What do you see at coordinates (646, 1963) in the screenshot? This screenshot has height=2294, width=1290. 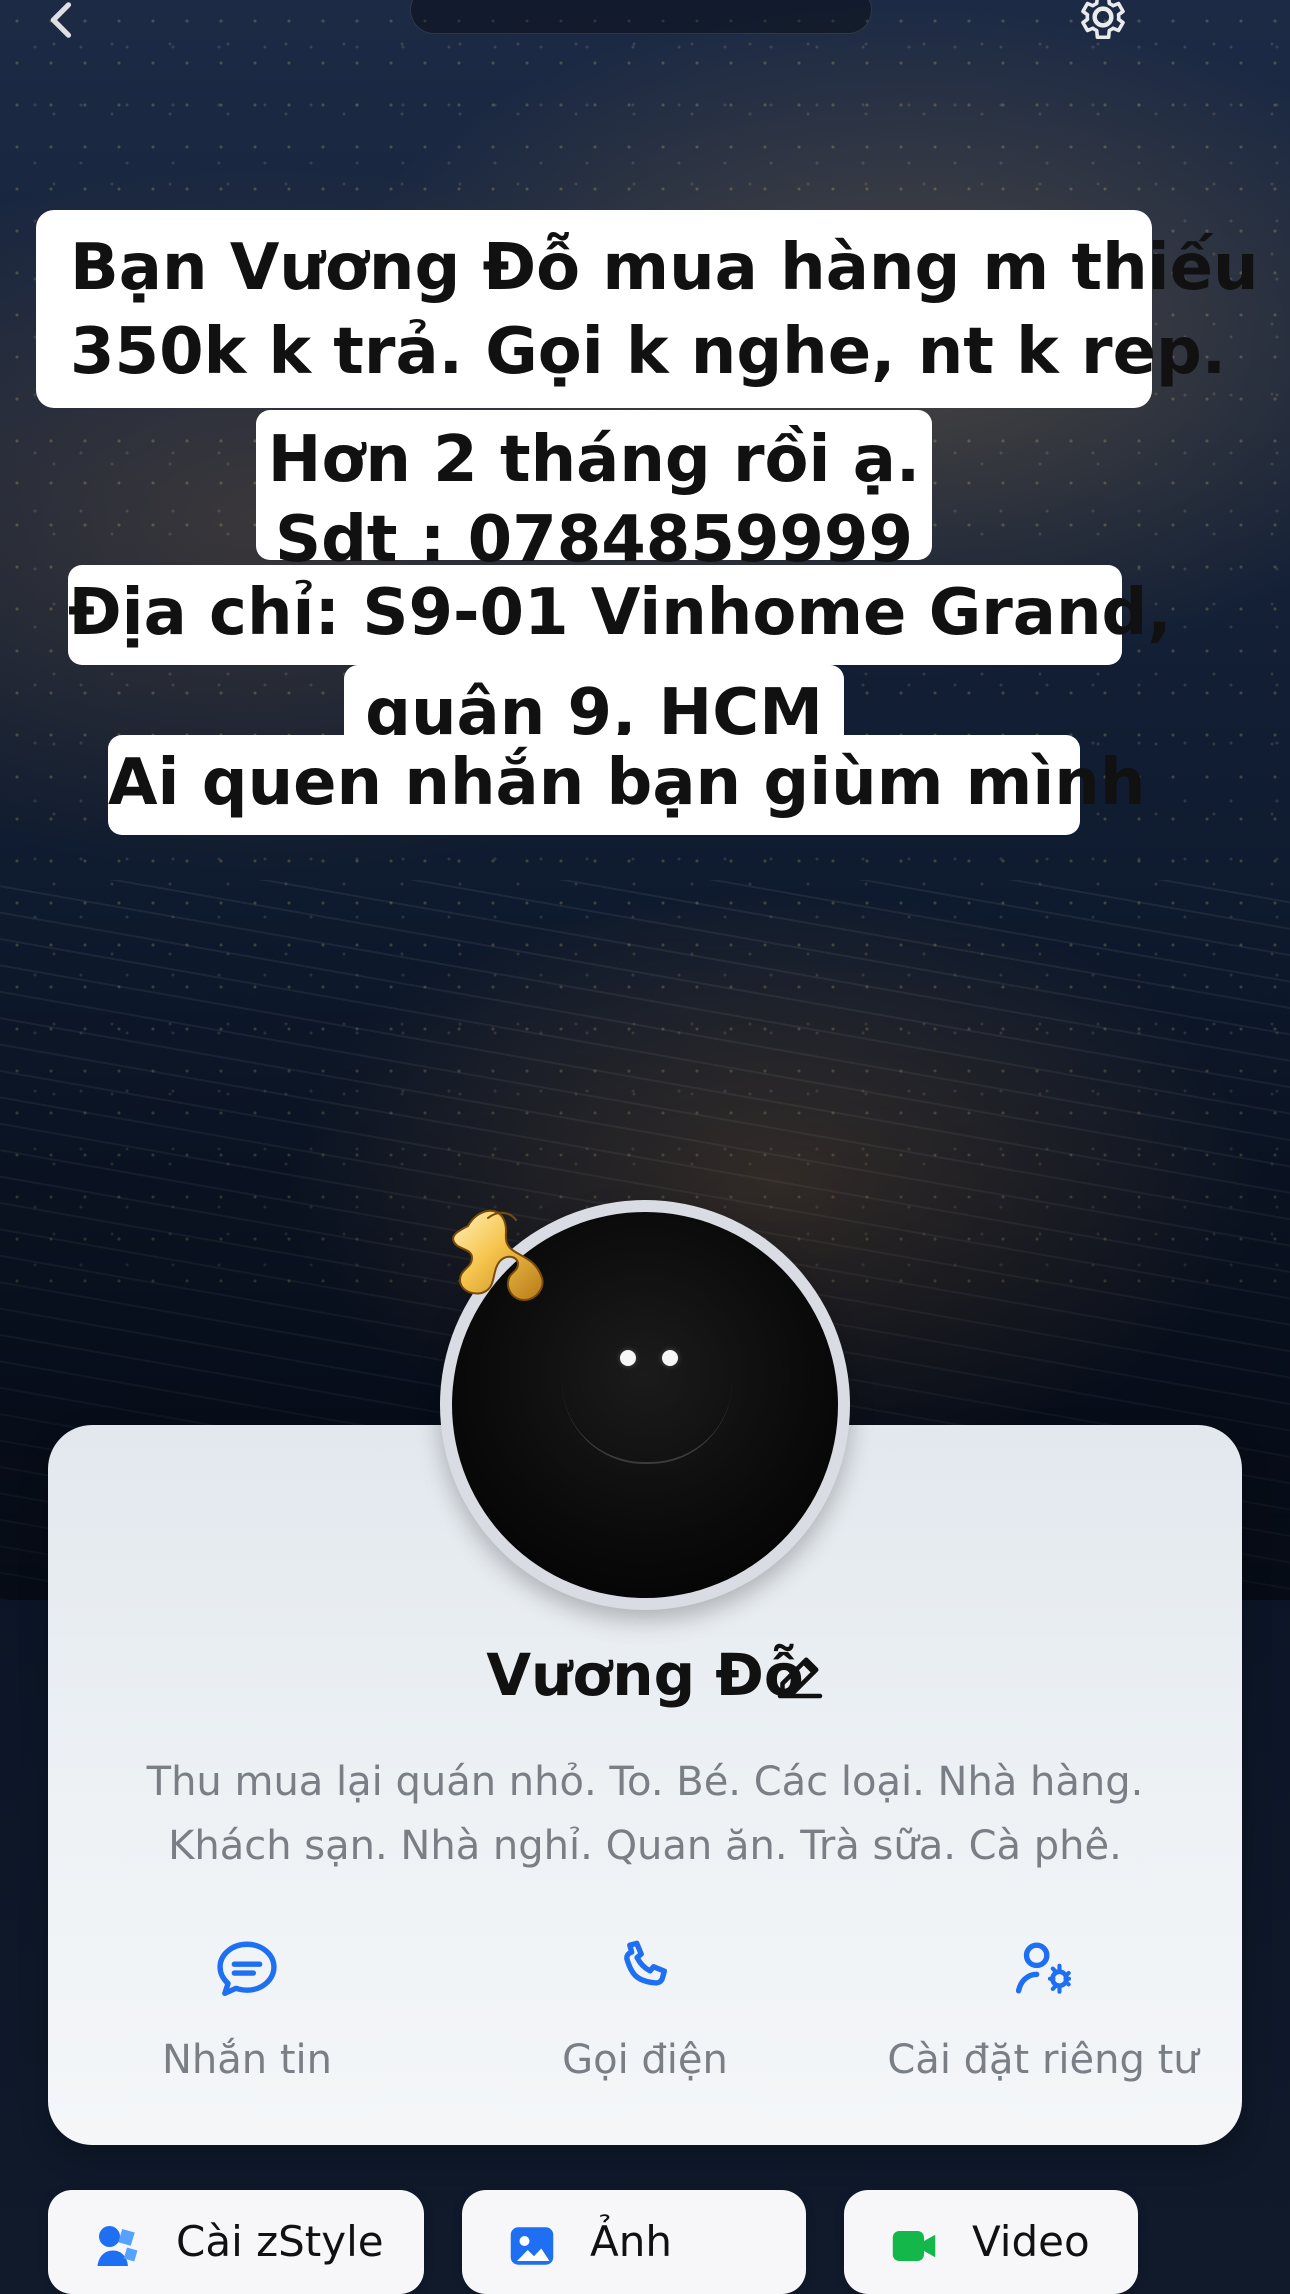 I see `phone-icon` at bounding box center [646, 1963].